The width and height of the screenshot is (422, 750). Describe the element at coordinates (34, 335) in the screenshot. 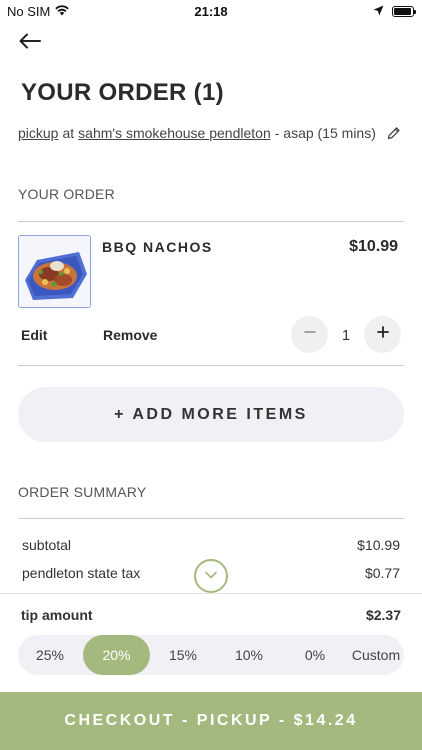

I see `edit-item-button: Edit` at that location.